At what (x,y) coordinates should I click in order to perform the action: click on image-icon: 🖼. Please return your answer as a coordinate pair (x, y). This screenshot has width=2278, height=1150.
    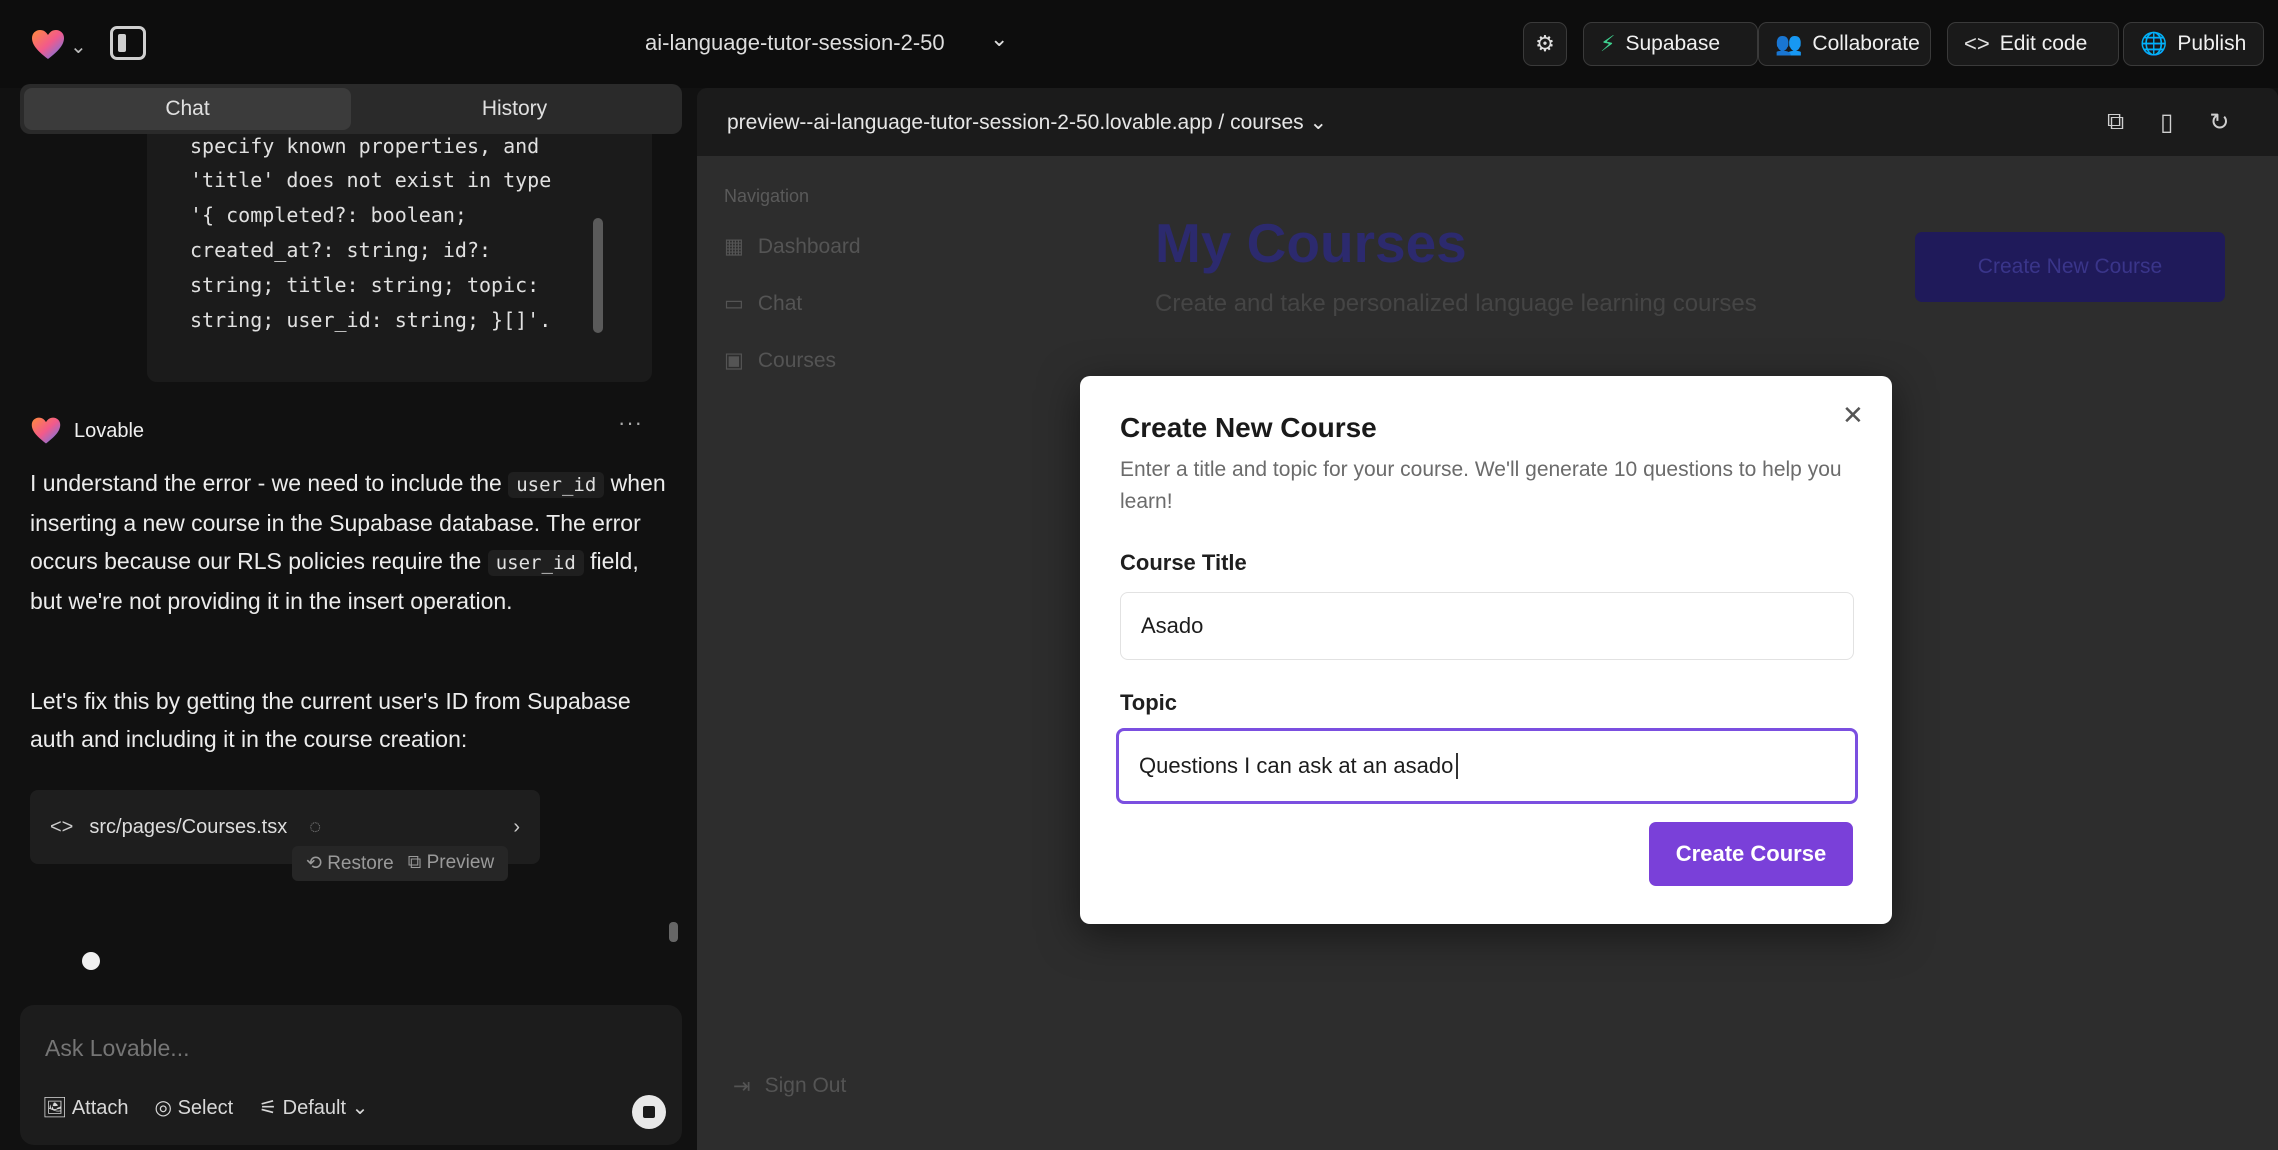
    Looking at the image, I should click on (54, 1108).